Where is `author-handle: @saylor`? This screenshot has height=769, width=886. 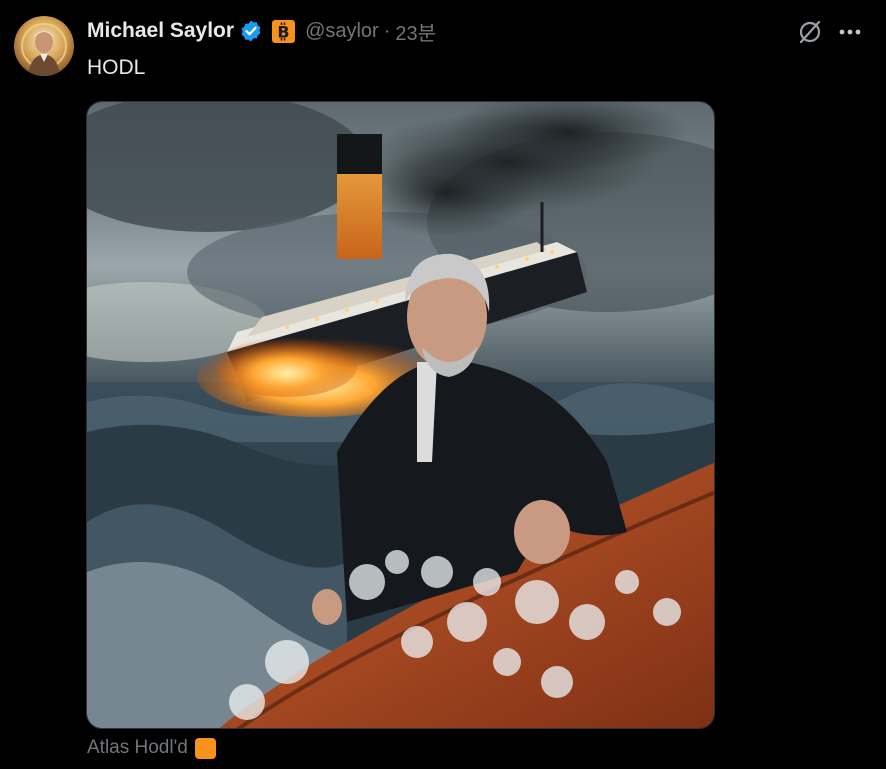 author-handle: @saylor is located at coordinates (342, 31).